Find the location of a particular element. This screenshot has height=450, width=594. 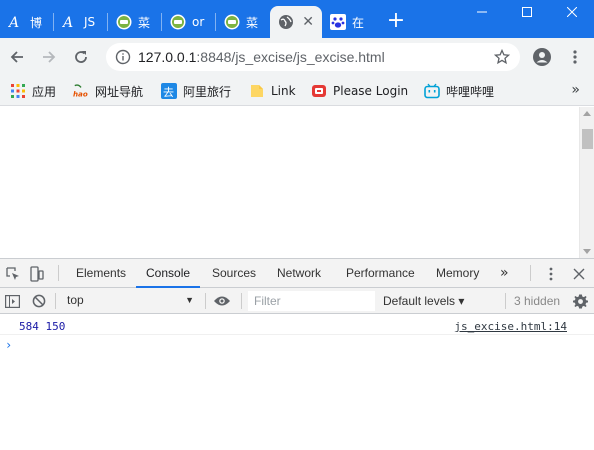

scroll-up-arrow-icon is located at coordinates (587, 113).